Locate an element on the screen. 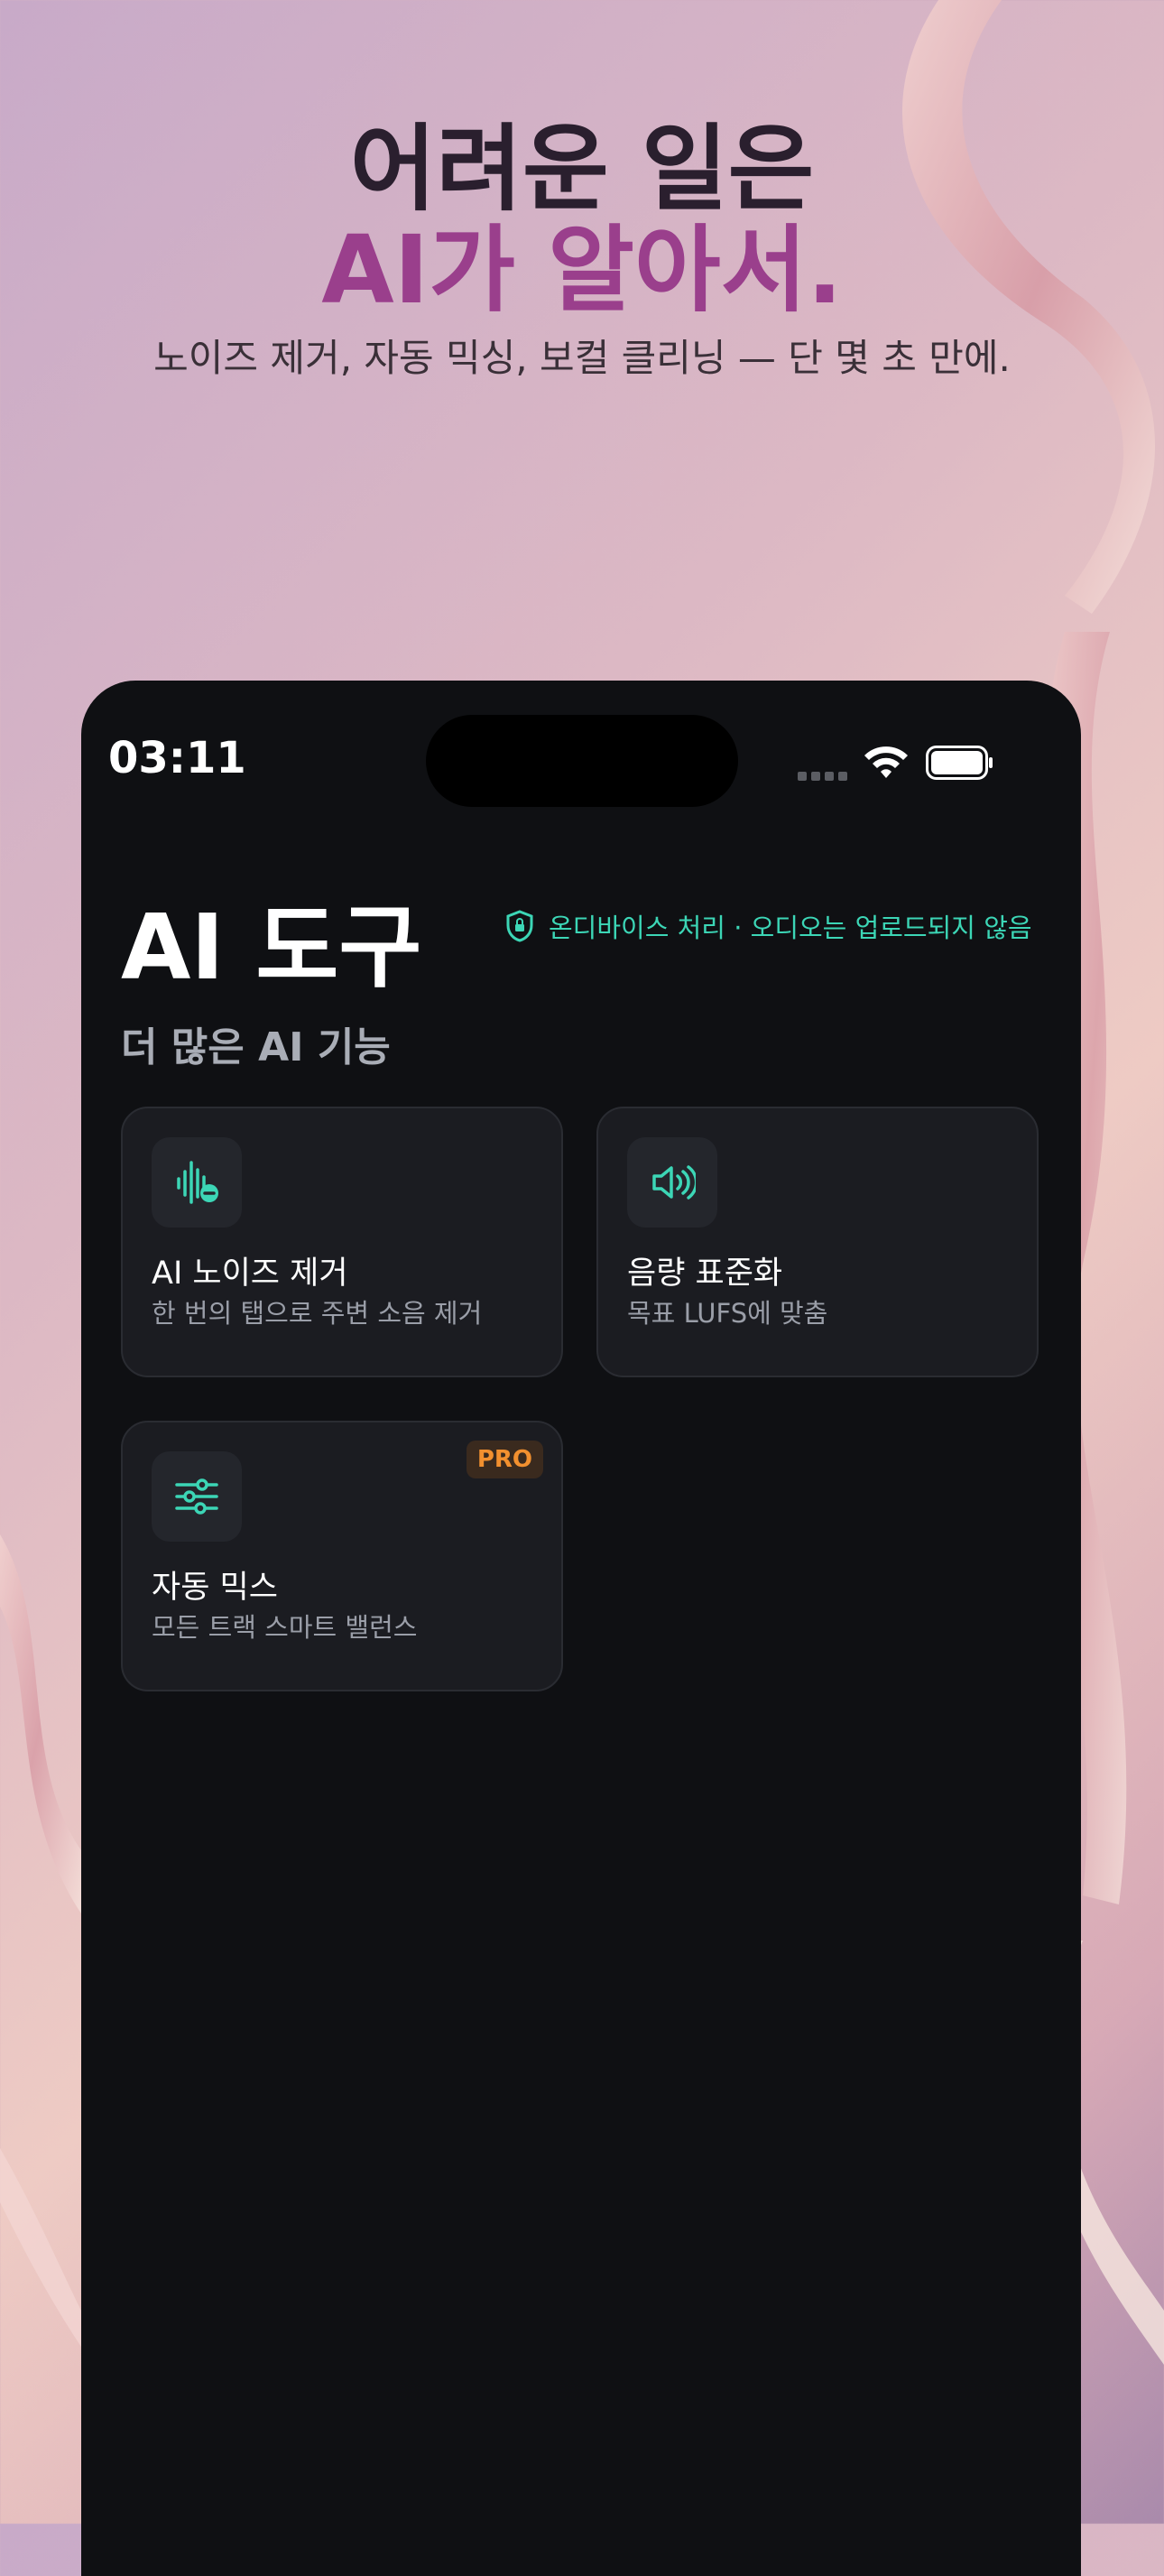 This screenshot has width=1164, height=2576. page-title: AI 도구 is located at coordinates (271, 947).